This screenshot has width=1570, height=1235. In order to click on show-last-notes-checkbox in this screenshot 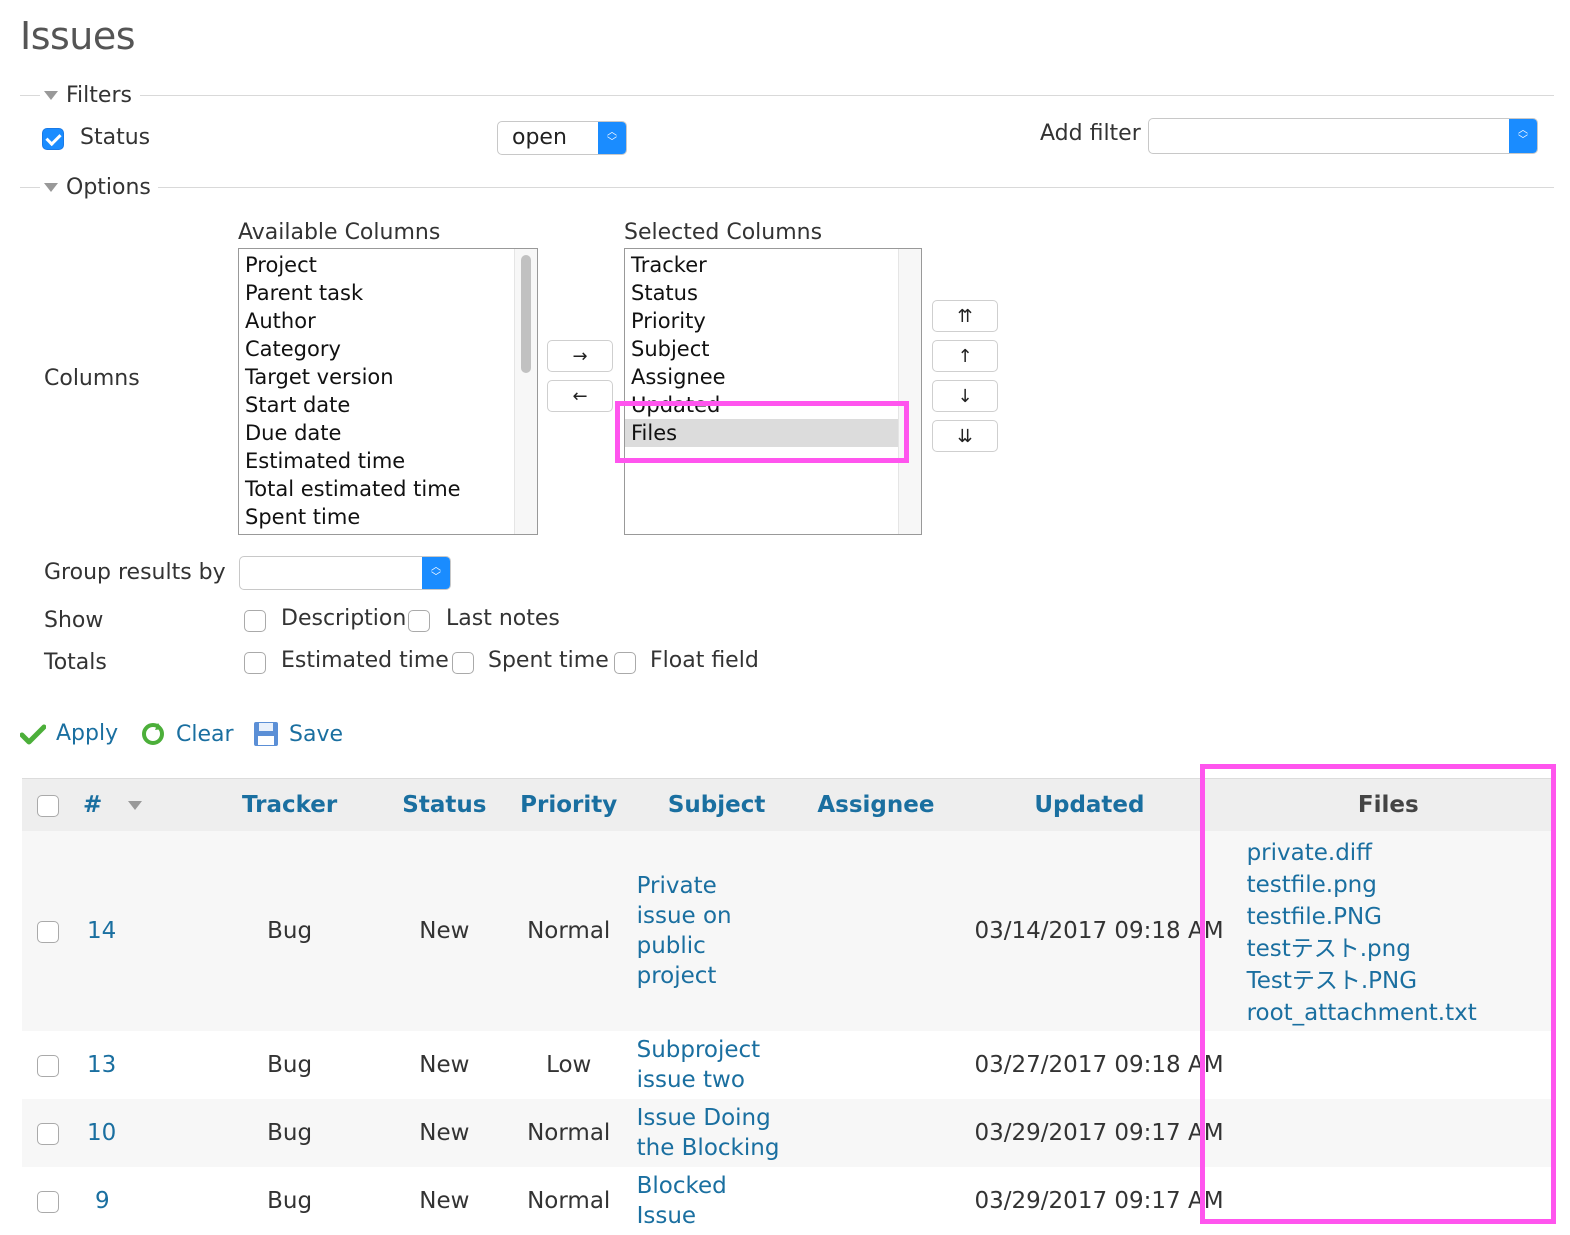, I will do `click(419, 621)`.